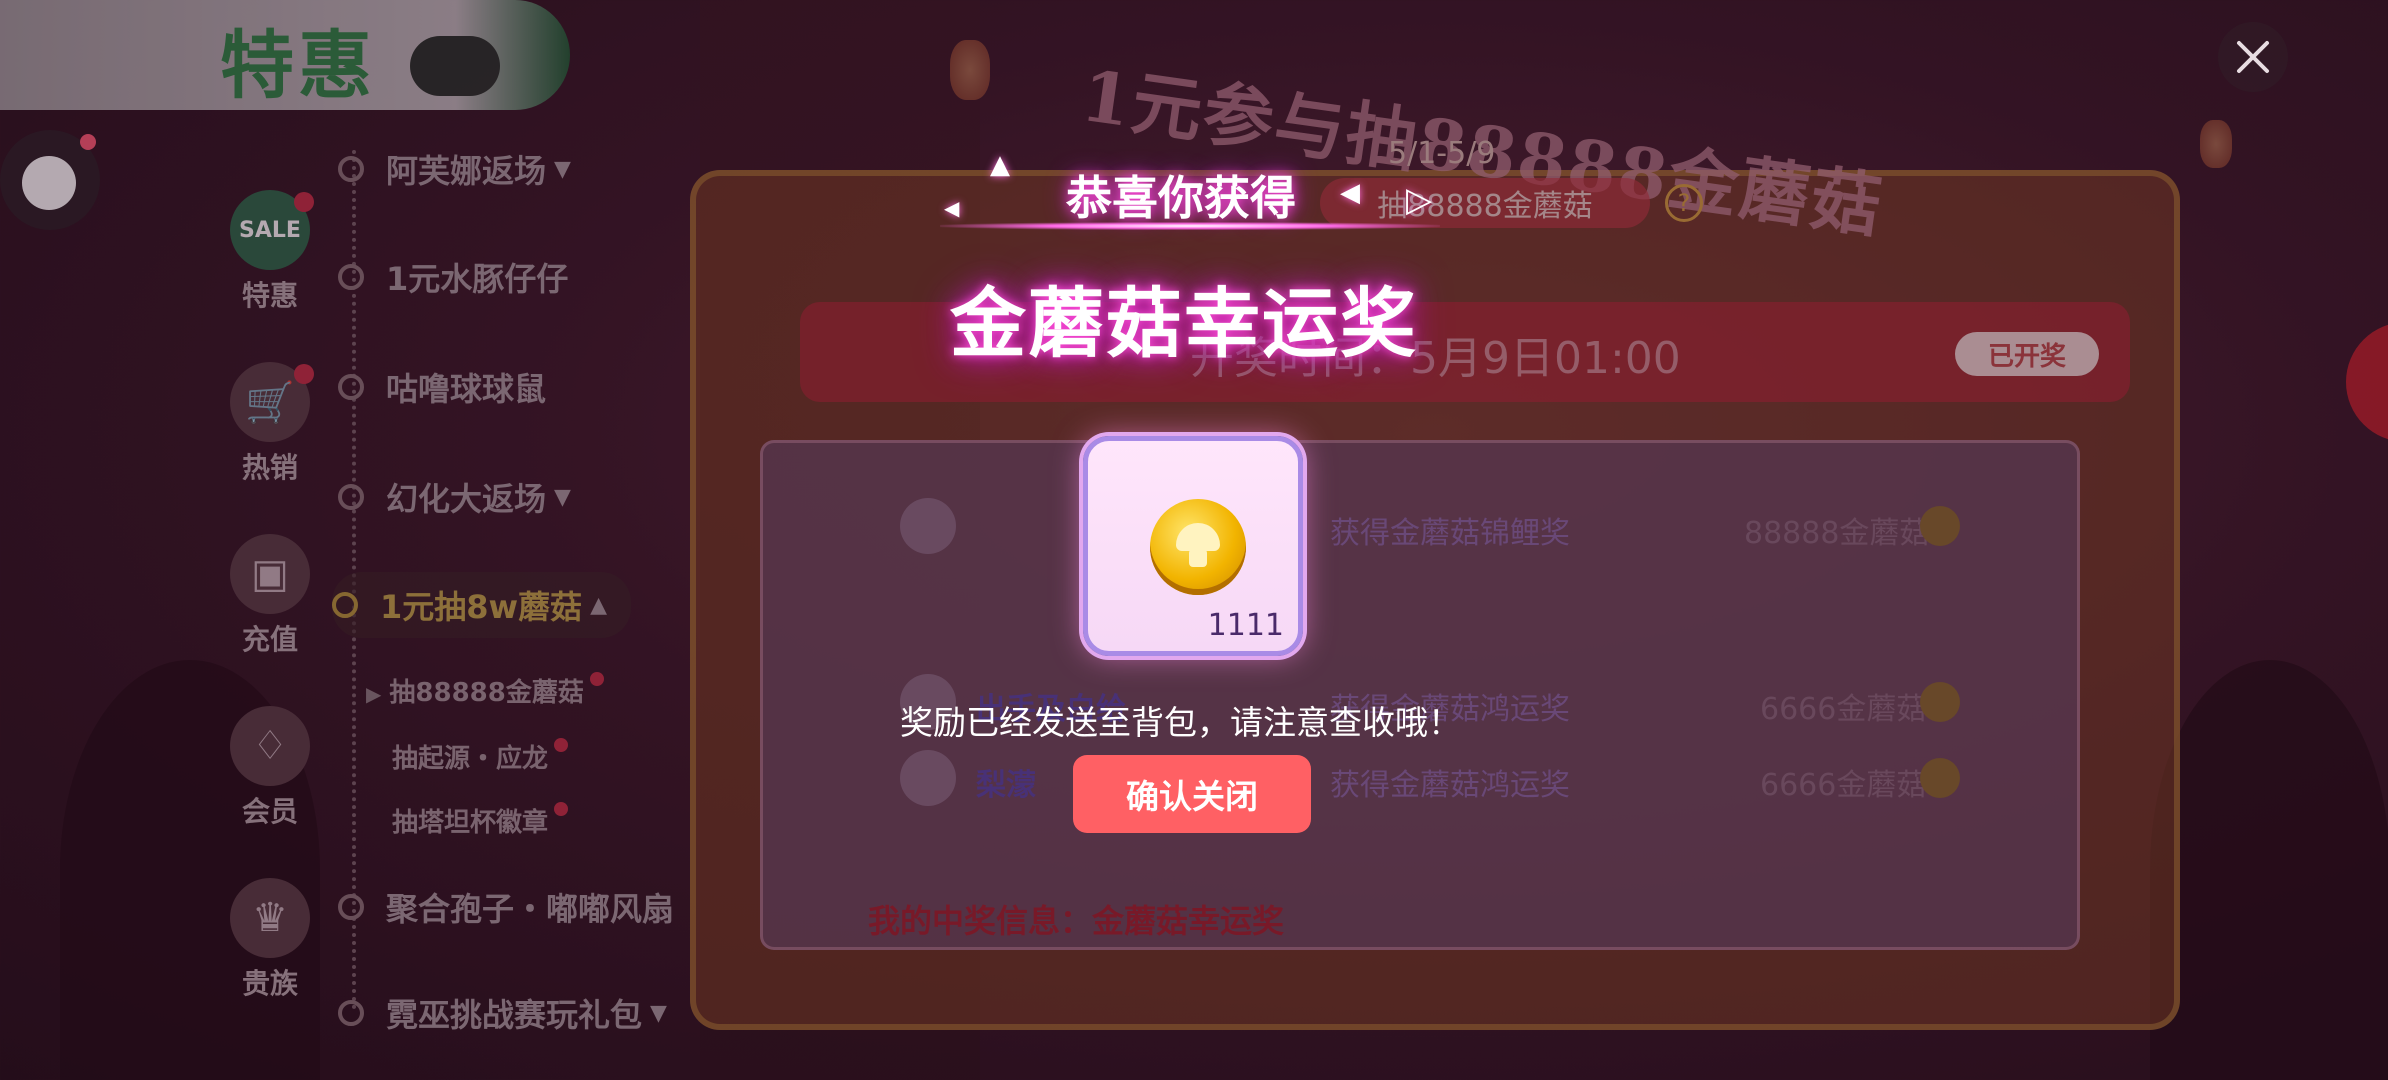  I want to click on glow-divider, so click(1190, 226).